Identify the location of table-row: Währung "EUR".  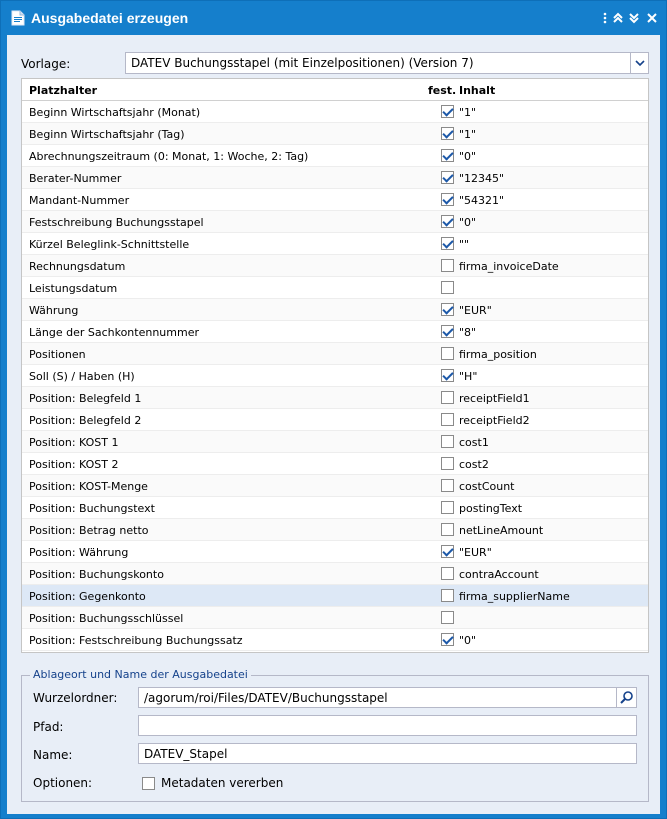
(335, 310).